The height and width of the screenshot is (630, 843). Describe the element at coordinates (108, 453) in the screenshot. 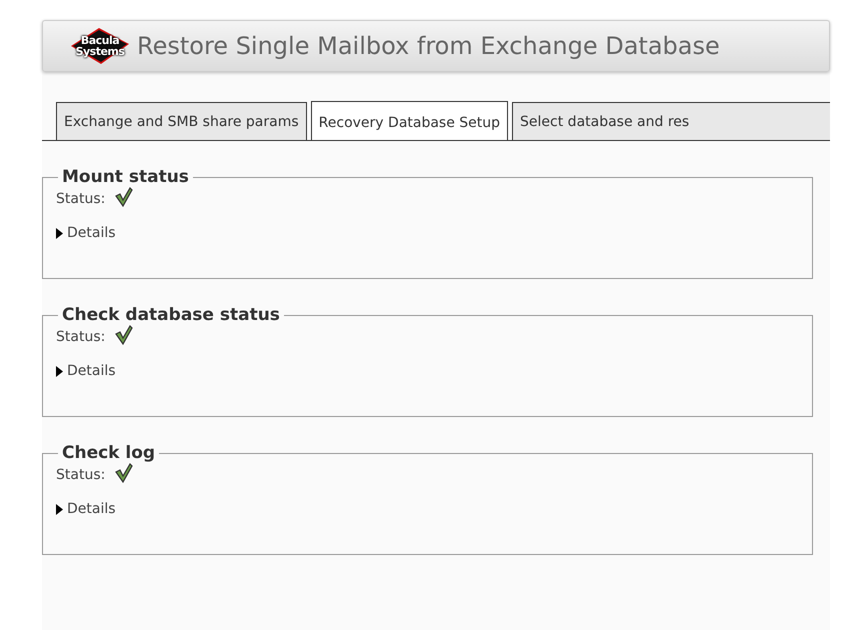

I see `panel-title: Check log` at that location.